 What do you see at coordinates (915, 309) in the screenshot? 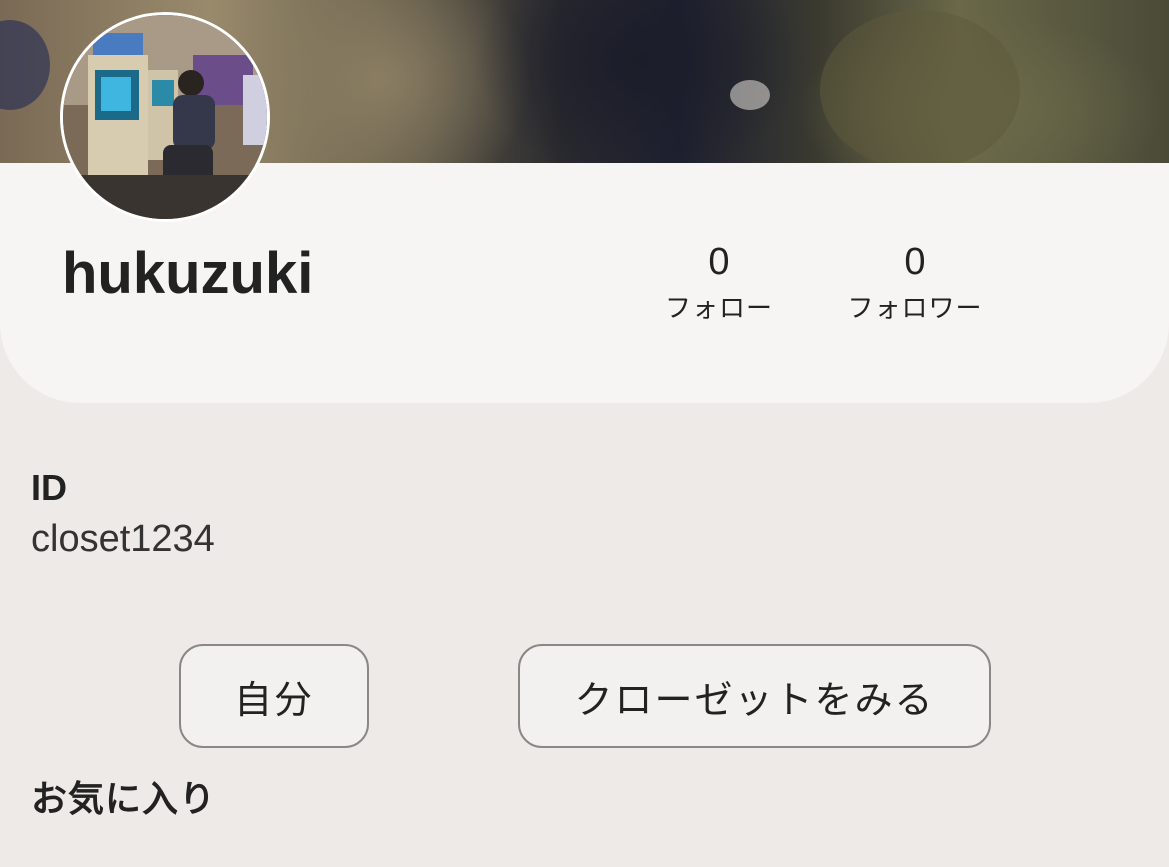
I see `follower-label: フォロワー` at bounding box center [915, 309].